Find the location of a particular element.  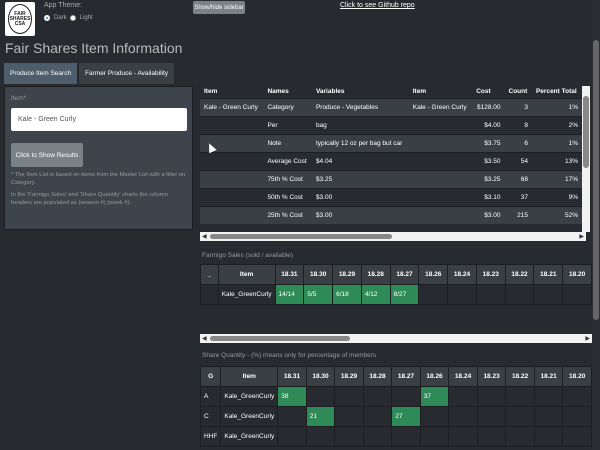

info-table-cell: 13% is located at coordinates (556, 160).